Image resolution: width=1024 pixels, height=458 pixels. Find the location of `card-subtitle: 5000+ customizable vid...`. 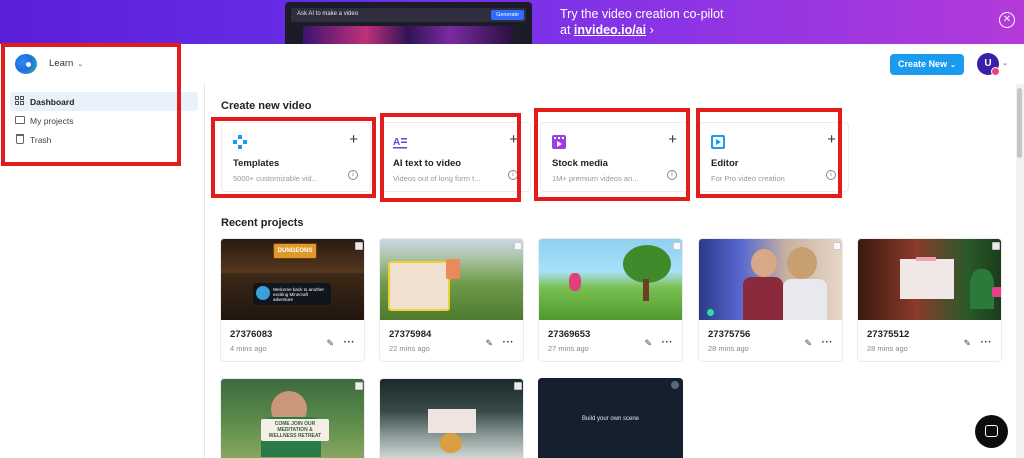

card-subtitle: 5000+ customizable vid... is located at coordinates (275, 178).